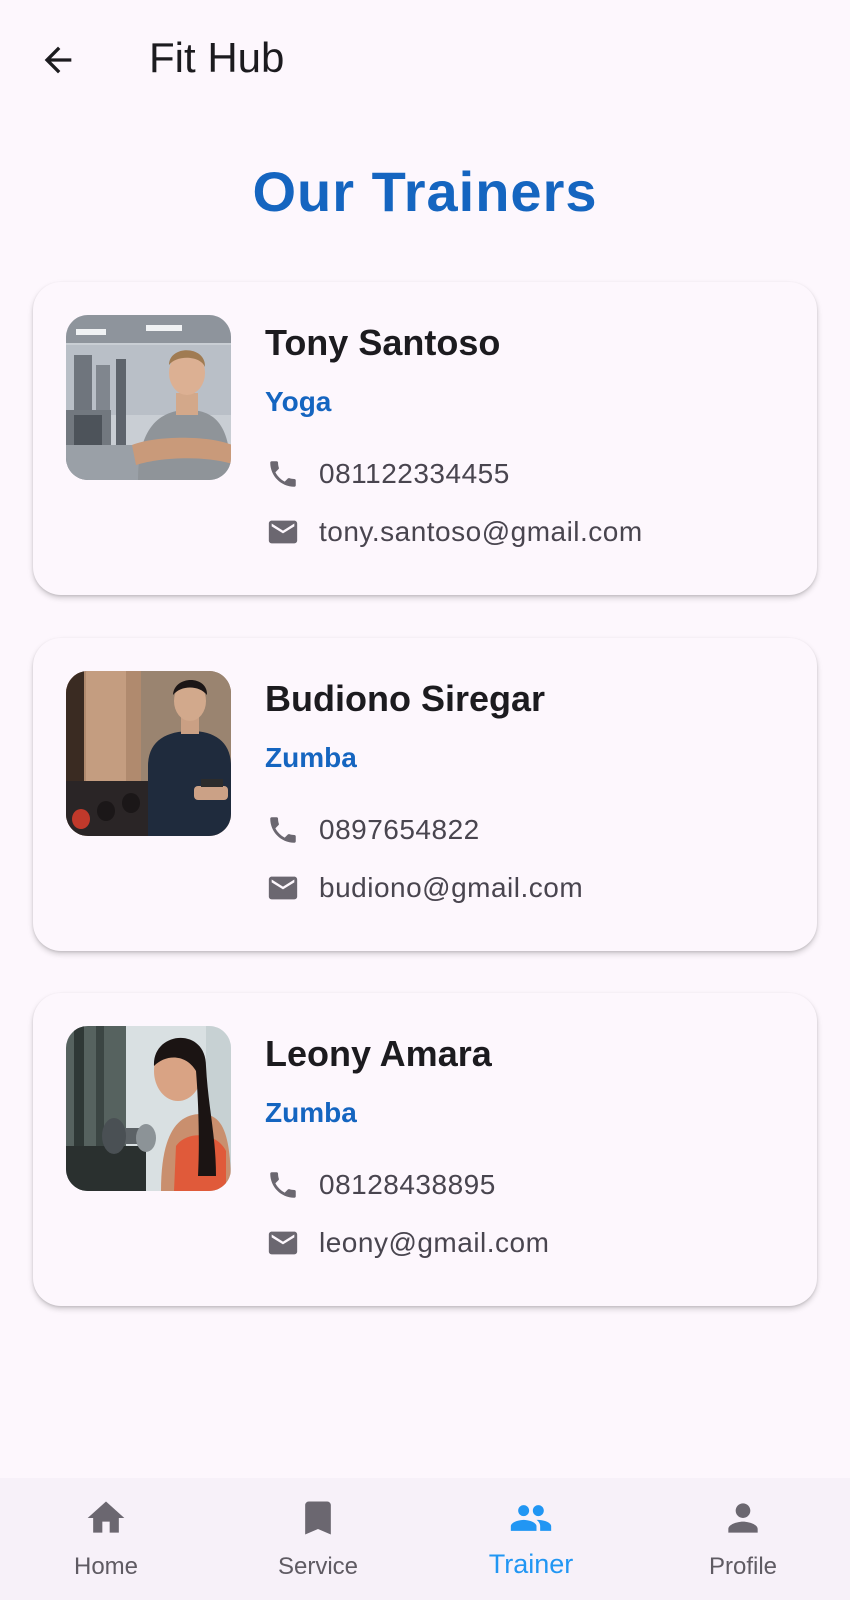 This screenshot has height=1600, width=850. I want to click on app-title: Fit Hub, so click(217, 57).